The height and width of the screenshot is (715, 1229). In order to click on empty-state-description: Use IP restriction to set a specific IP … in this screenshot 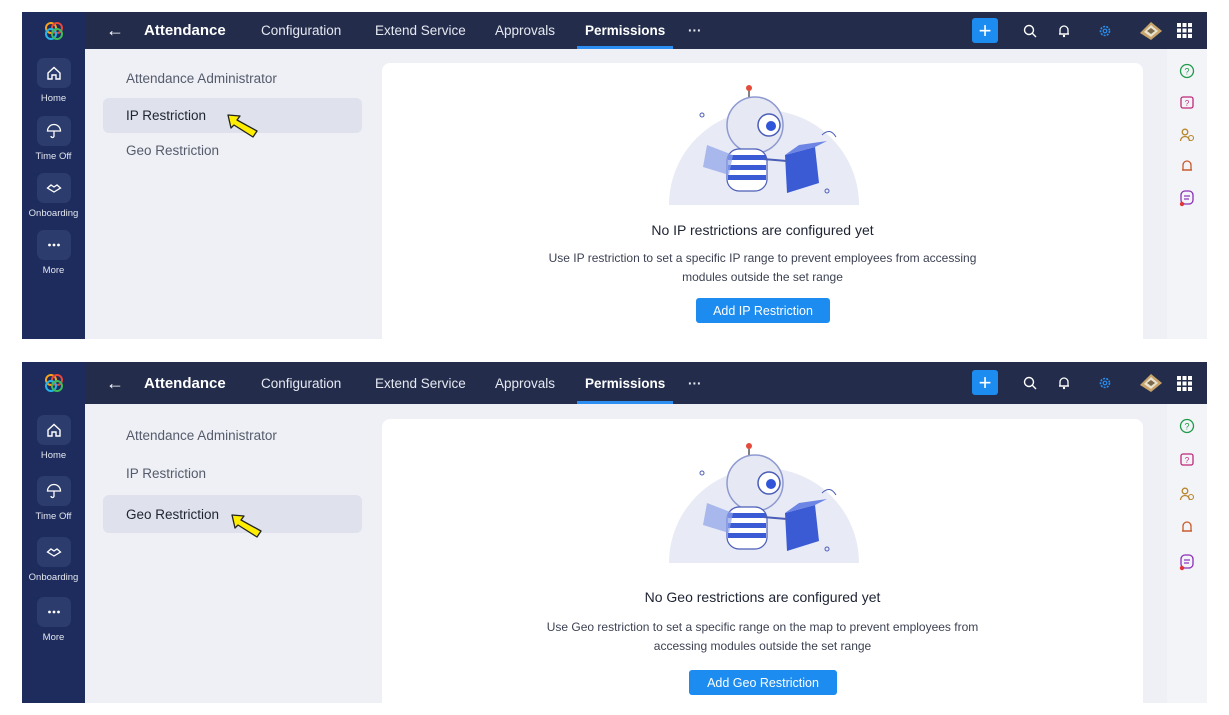, I will do `click(762, 267)`.